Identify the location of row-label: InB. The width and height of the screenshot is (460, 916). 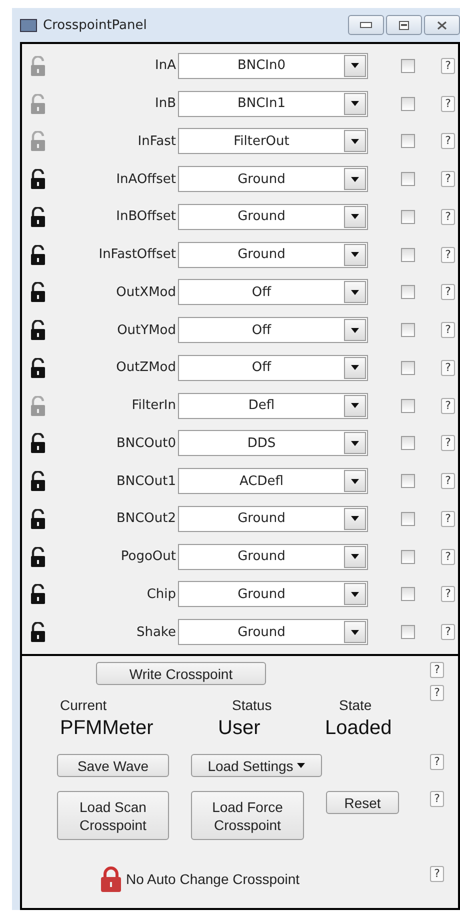
(165, 104).